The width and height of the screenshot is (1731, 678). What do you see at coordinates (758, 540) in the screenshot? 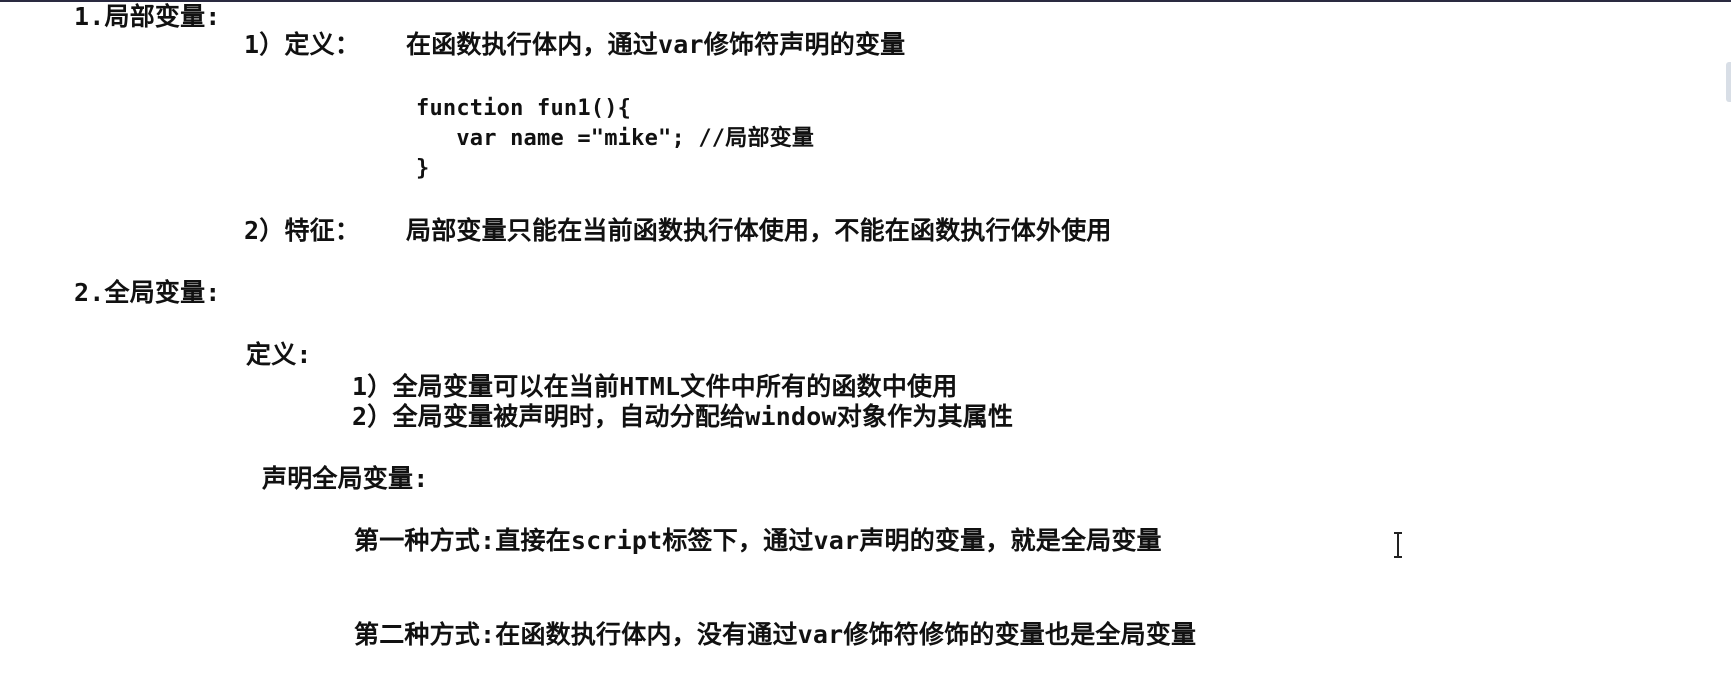
I see `declare-way-1: 第一种方式:直接在script标签下，通过var声明的变量，就是全局变量` at bounding box center [758, 540].